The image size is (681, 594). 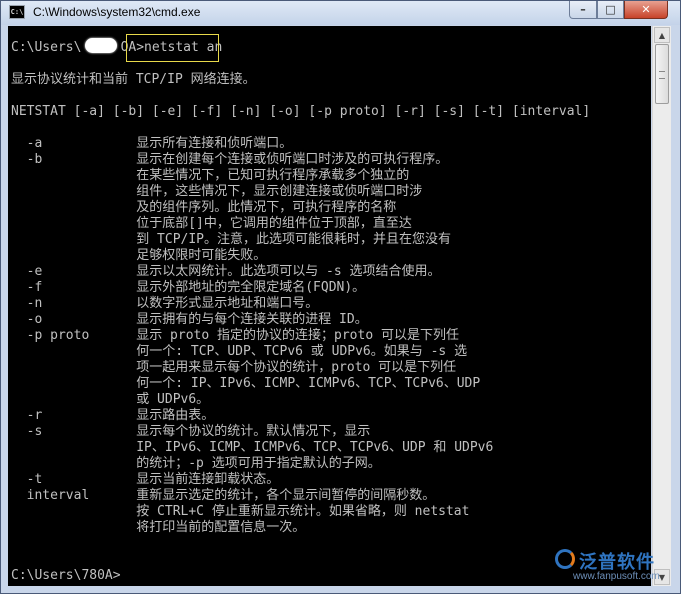 What do you see at coordinates (240, 511) in the screenshot?
I see `console-line: 按 CTRL+C 停止重新显示统计。如果省略，则 netstat` at bounding box center [240, 511].